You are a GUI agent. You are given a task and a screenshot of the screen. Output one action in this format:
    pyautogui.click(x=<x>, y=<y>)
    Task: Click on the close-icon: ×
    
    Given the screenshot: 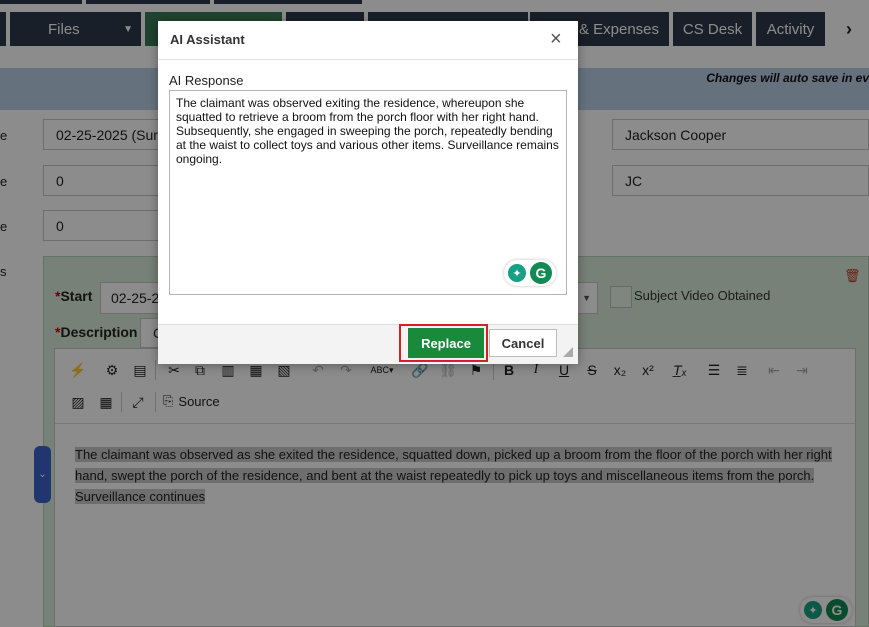 What is the action you would take?
    pyautogui.click(x=556, y=39)
    